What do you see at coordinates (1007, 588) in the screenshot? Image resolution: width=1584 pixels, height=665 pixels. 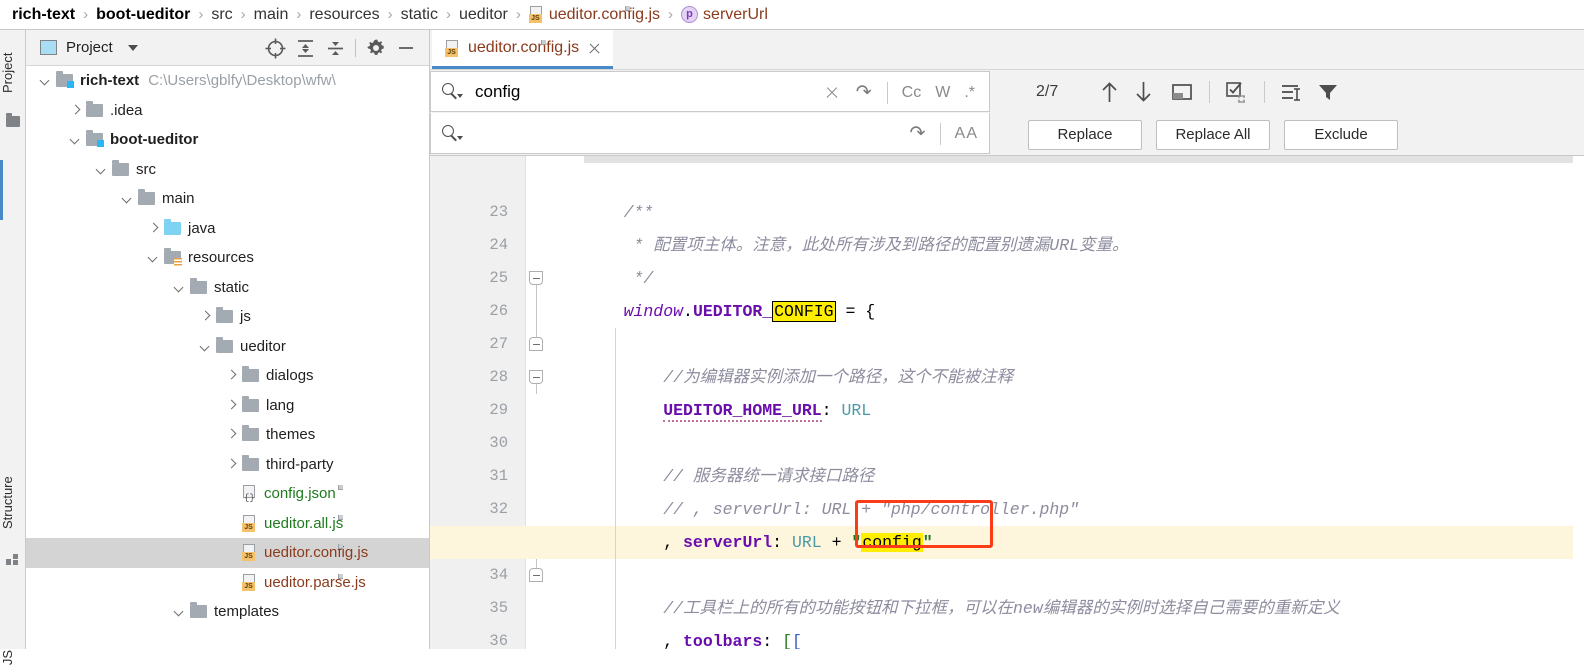 I see `code-line: 35` at bounding box center [1007, 588].